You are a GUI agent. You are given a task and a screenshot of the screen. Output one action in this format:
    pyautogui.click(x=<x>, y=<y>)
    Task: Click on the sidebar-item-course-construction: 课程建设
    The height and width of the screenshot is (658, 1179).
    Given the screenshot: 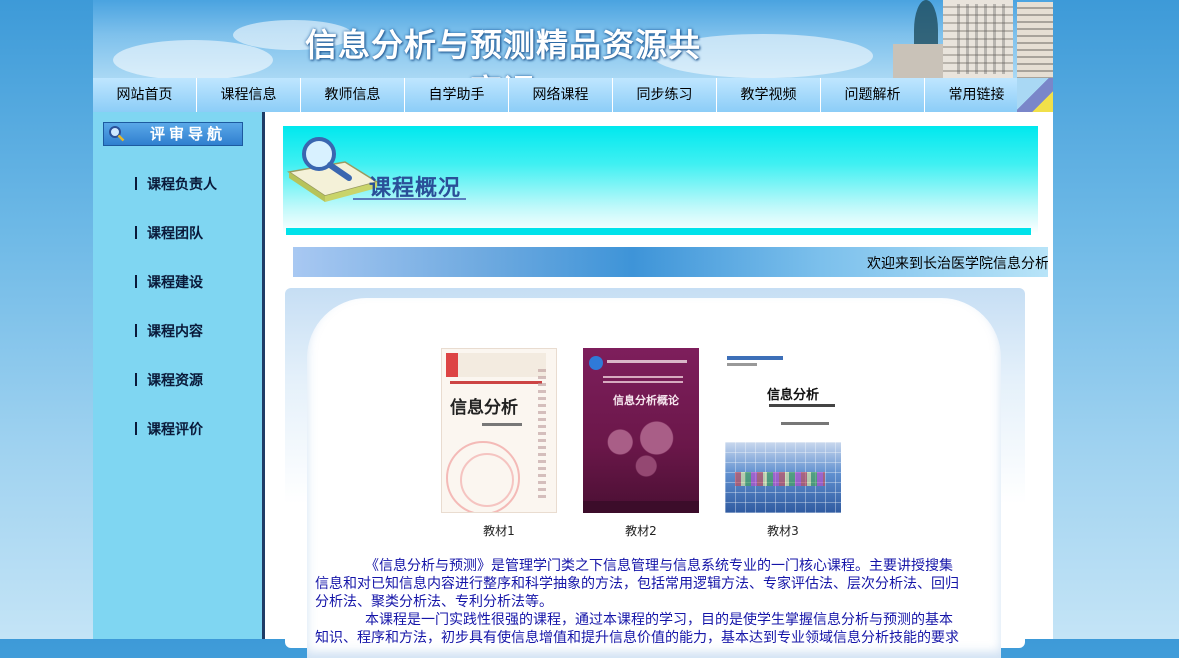 What is the action you would take?
    pyautogui.click(x=176, y=296)
    